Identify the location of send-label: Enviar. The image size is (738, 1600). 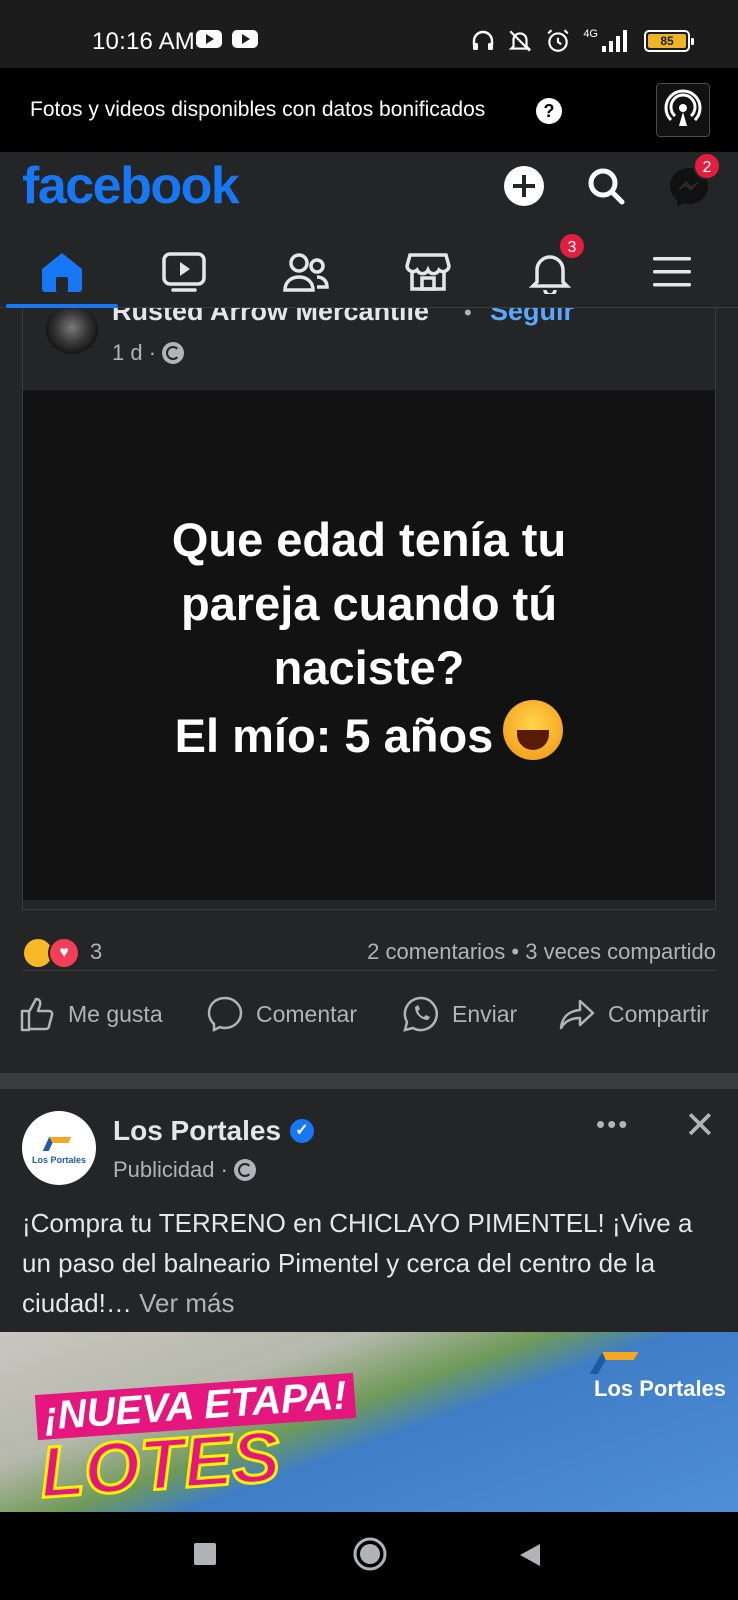
(485, 1013).